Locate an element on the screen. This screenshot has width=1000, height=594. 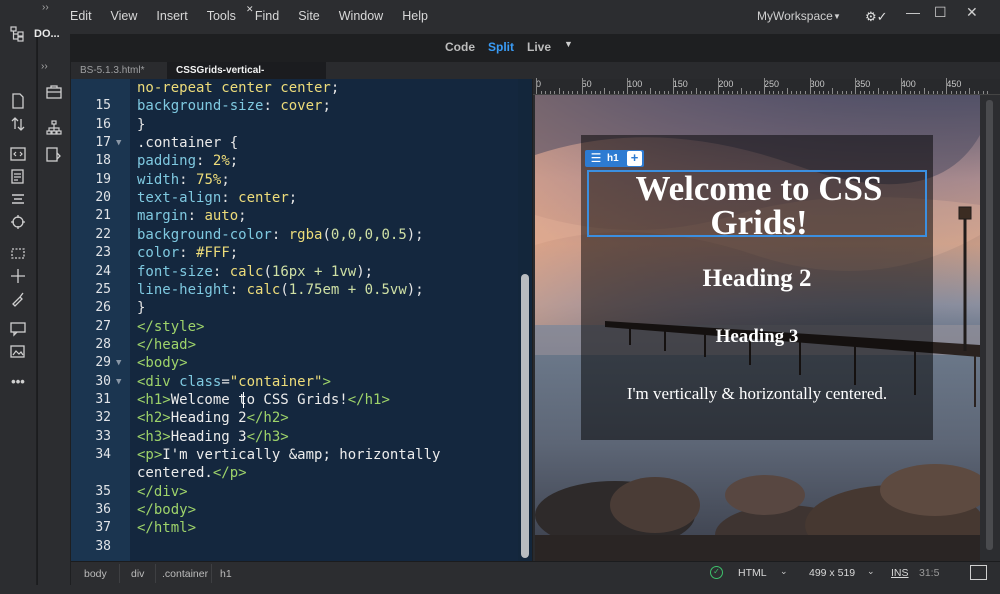
heading-1: Welcome to CSS Grids! is located at coordinates (759, 205).